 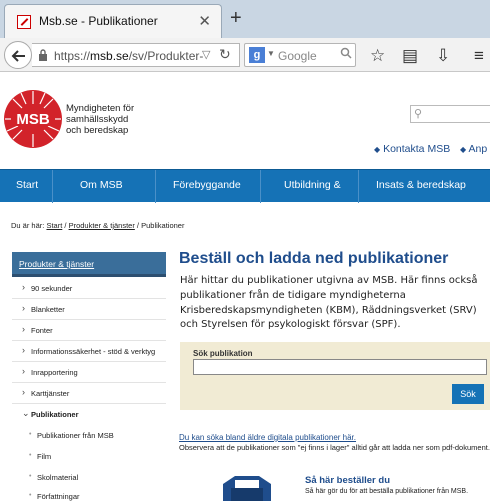 I want to click on google-icon: g, so click(x=257, y=55).